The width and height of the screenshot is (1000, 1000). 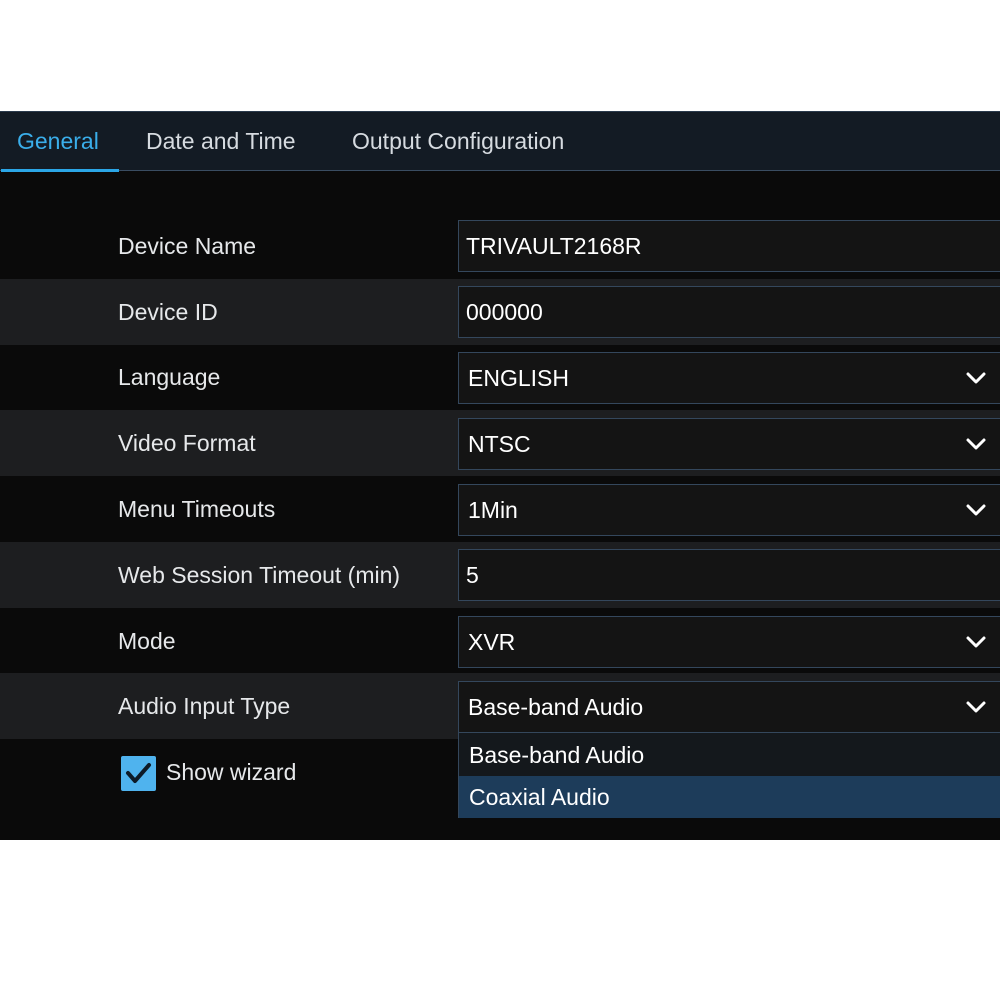 I want to click on dropdown-option-base-band-audio: Base-band Audio, so click(x=729, y=755).